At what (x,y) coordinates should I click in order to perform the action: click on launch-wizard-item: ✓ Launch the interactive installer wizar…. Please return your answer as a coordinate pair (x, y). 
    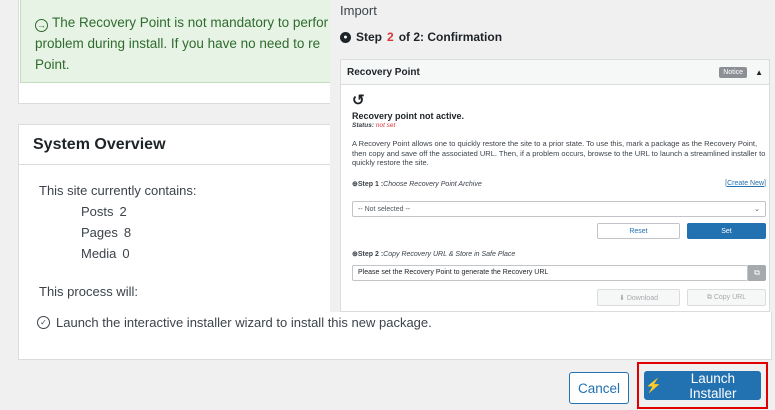
    Looking at the image, I should click on (234, 322).